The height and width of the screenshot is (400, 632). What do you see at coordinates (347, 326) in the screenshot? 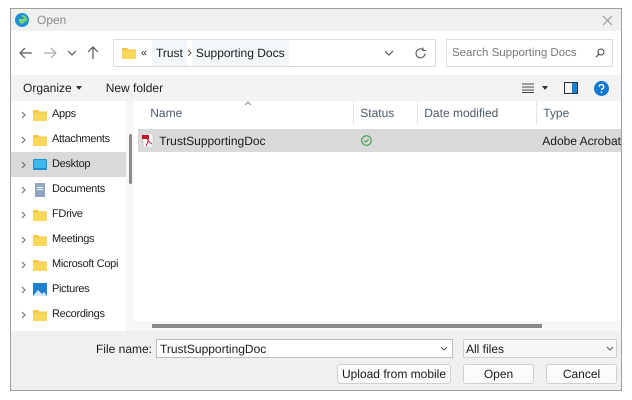
I see `horizontal-scrollbar-thumb` at bounding box center [347, 326].